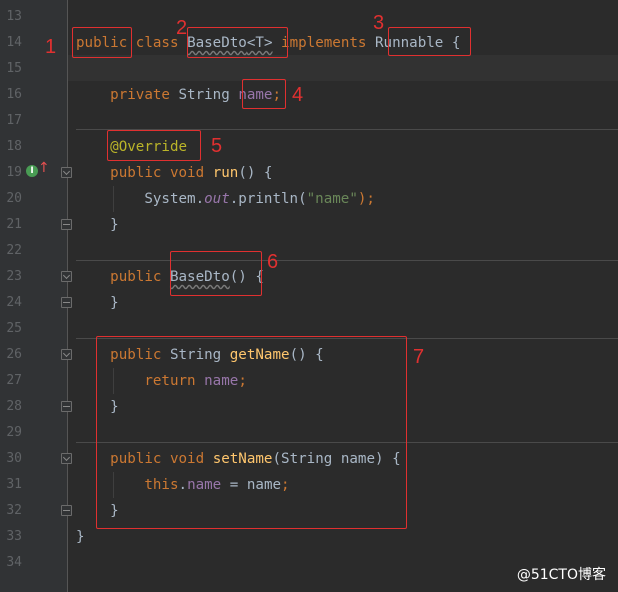  What do you see at coordinates (14, 224) in the screenshot?
I see `line-number: 21` at bounding box center [14, 224].